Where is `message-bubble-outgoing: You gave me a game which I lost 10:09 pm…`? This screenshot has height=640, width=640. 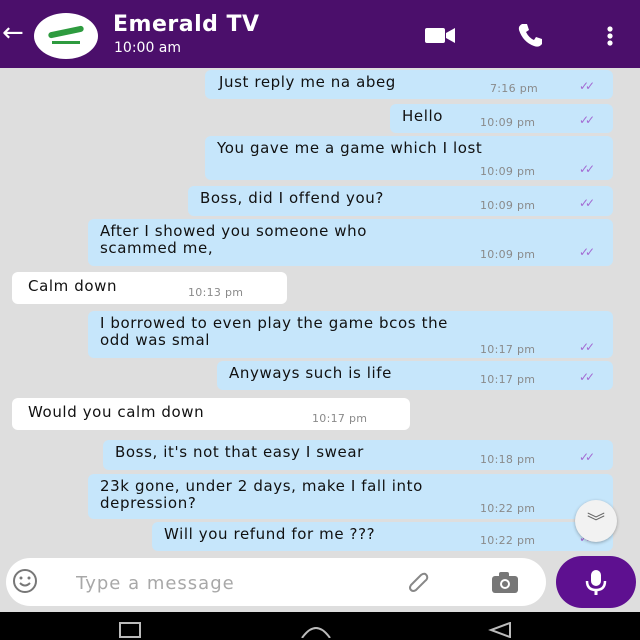
message-bubble-outgoing: You gave me a game which I lost 10:09 pm… is located at coordinates (409, 158).